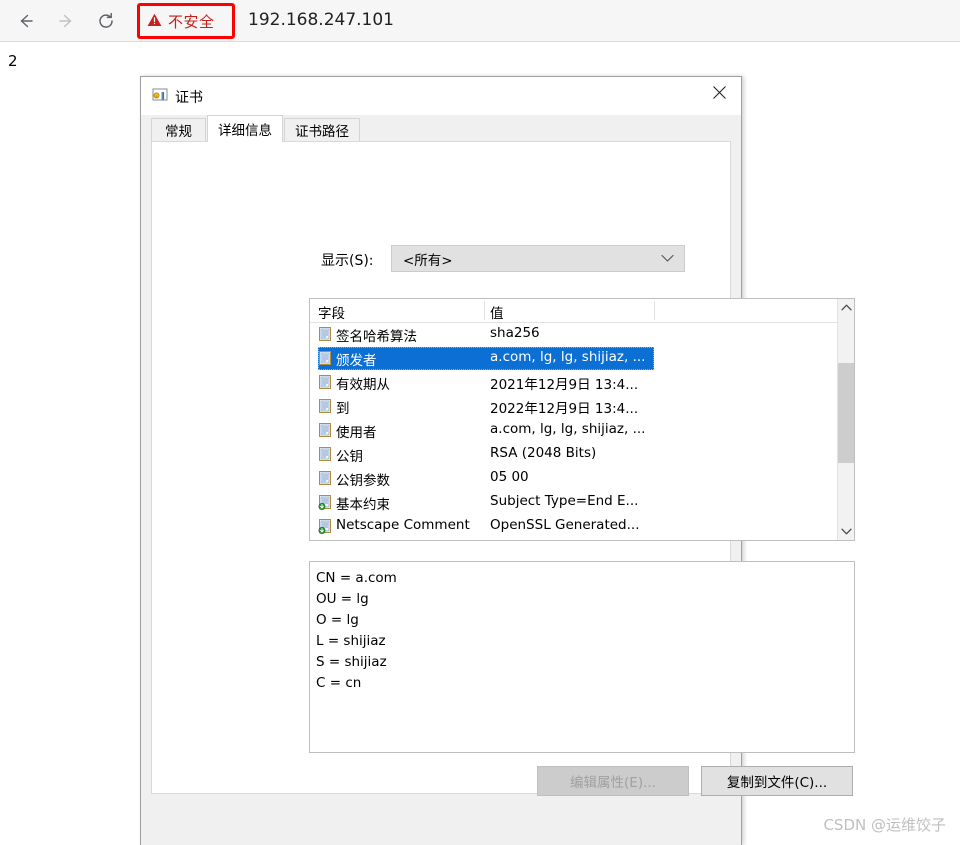 The height and width of the screenshot is (845, 960). What do you see at coordinates (245, 131) in the screenshot?
I see `tab-details-label: 详细信息` at bounding box center [245, 131].